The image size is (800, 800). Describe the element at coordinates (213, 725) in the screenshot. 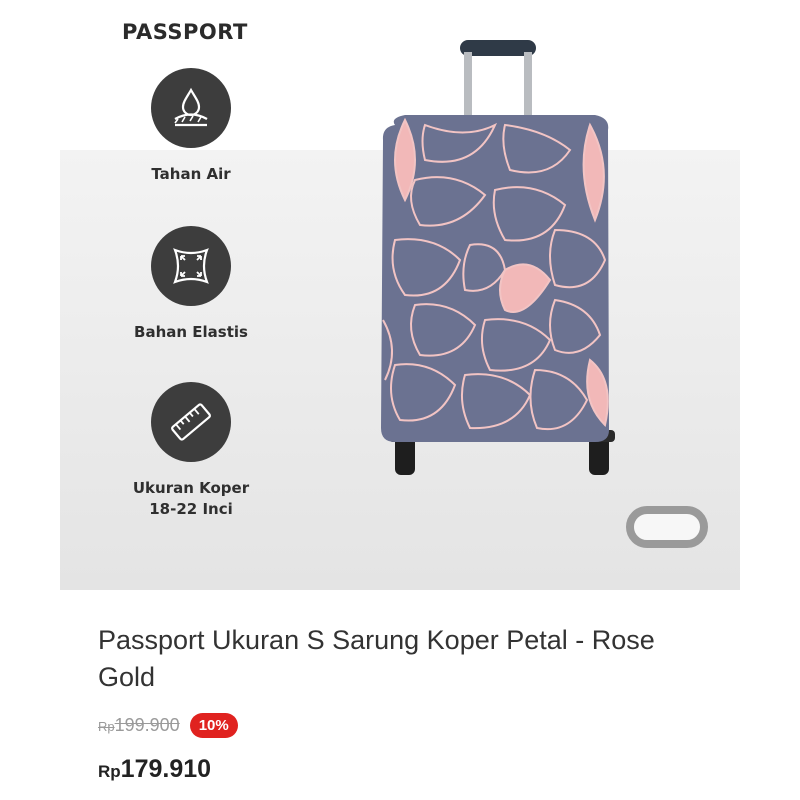

I see `discount-badge: 10%` at that location.